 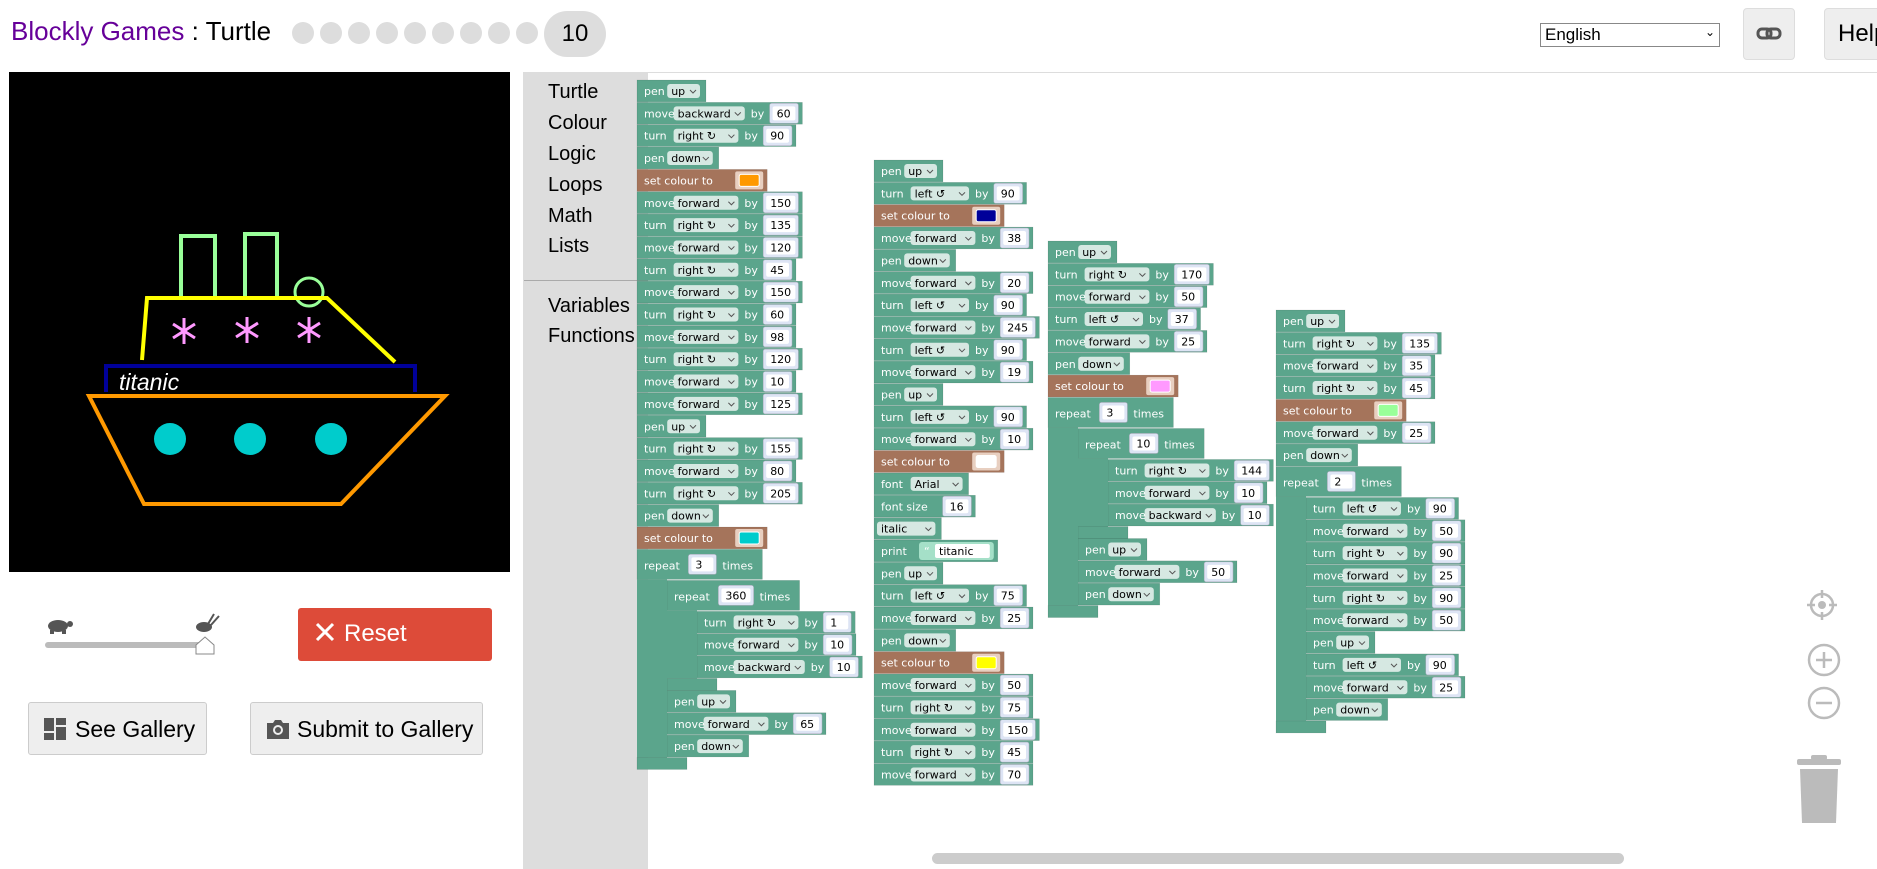 What do you see at coordinates (1014, 372) in the screenshot?
I see `number-input: 19` at bounding box center [1014, 372].